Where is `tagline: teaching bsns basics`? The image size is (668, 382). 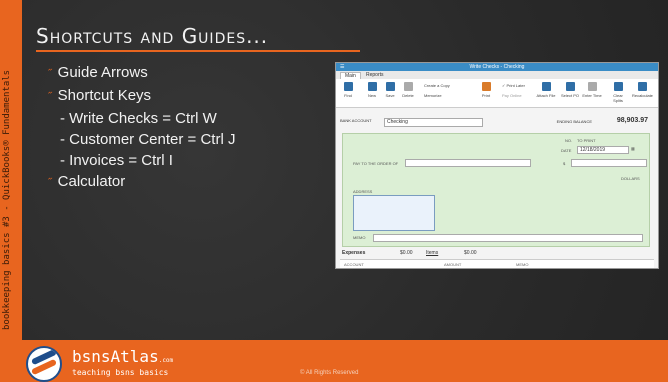
tagline: teaching bsns basics is located at coordinates (120, 372).